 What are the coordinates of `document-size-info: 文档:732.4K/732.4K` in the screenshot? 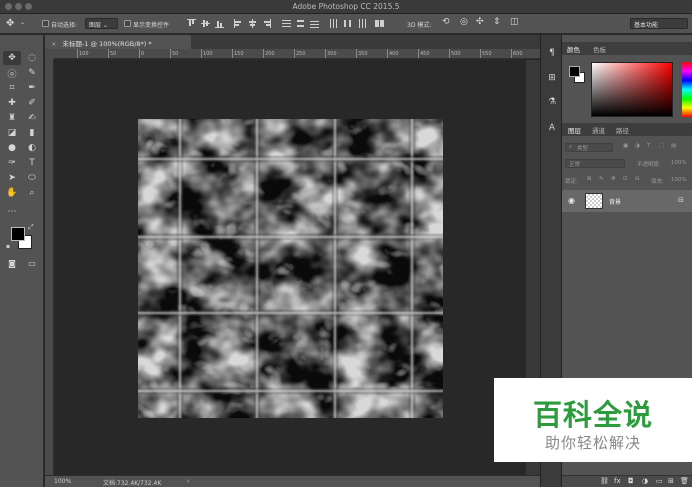 It's located at (132, 482).